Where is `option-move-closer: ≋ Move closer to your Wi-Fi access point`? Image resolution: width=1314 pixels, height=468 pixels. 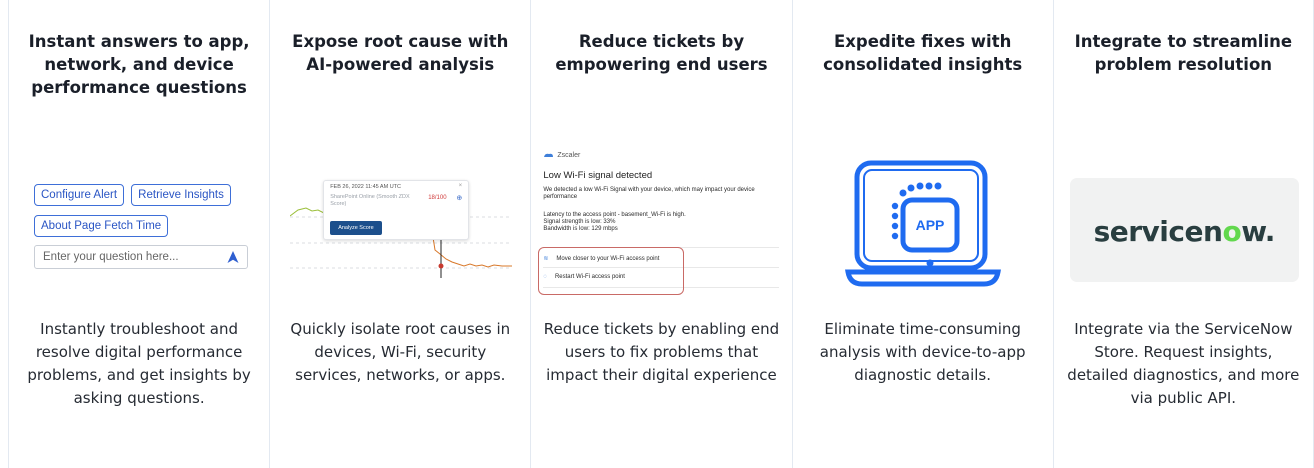
option-move-closer: ≋ Move closer to your Wi-Fi access point is located at coordinates (601, 258).